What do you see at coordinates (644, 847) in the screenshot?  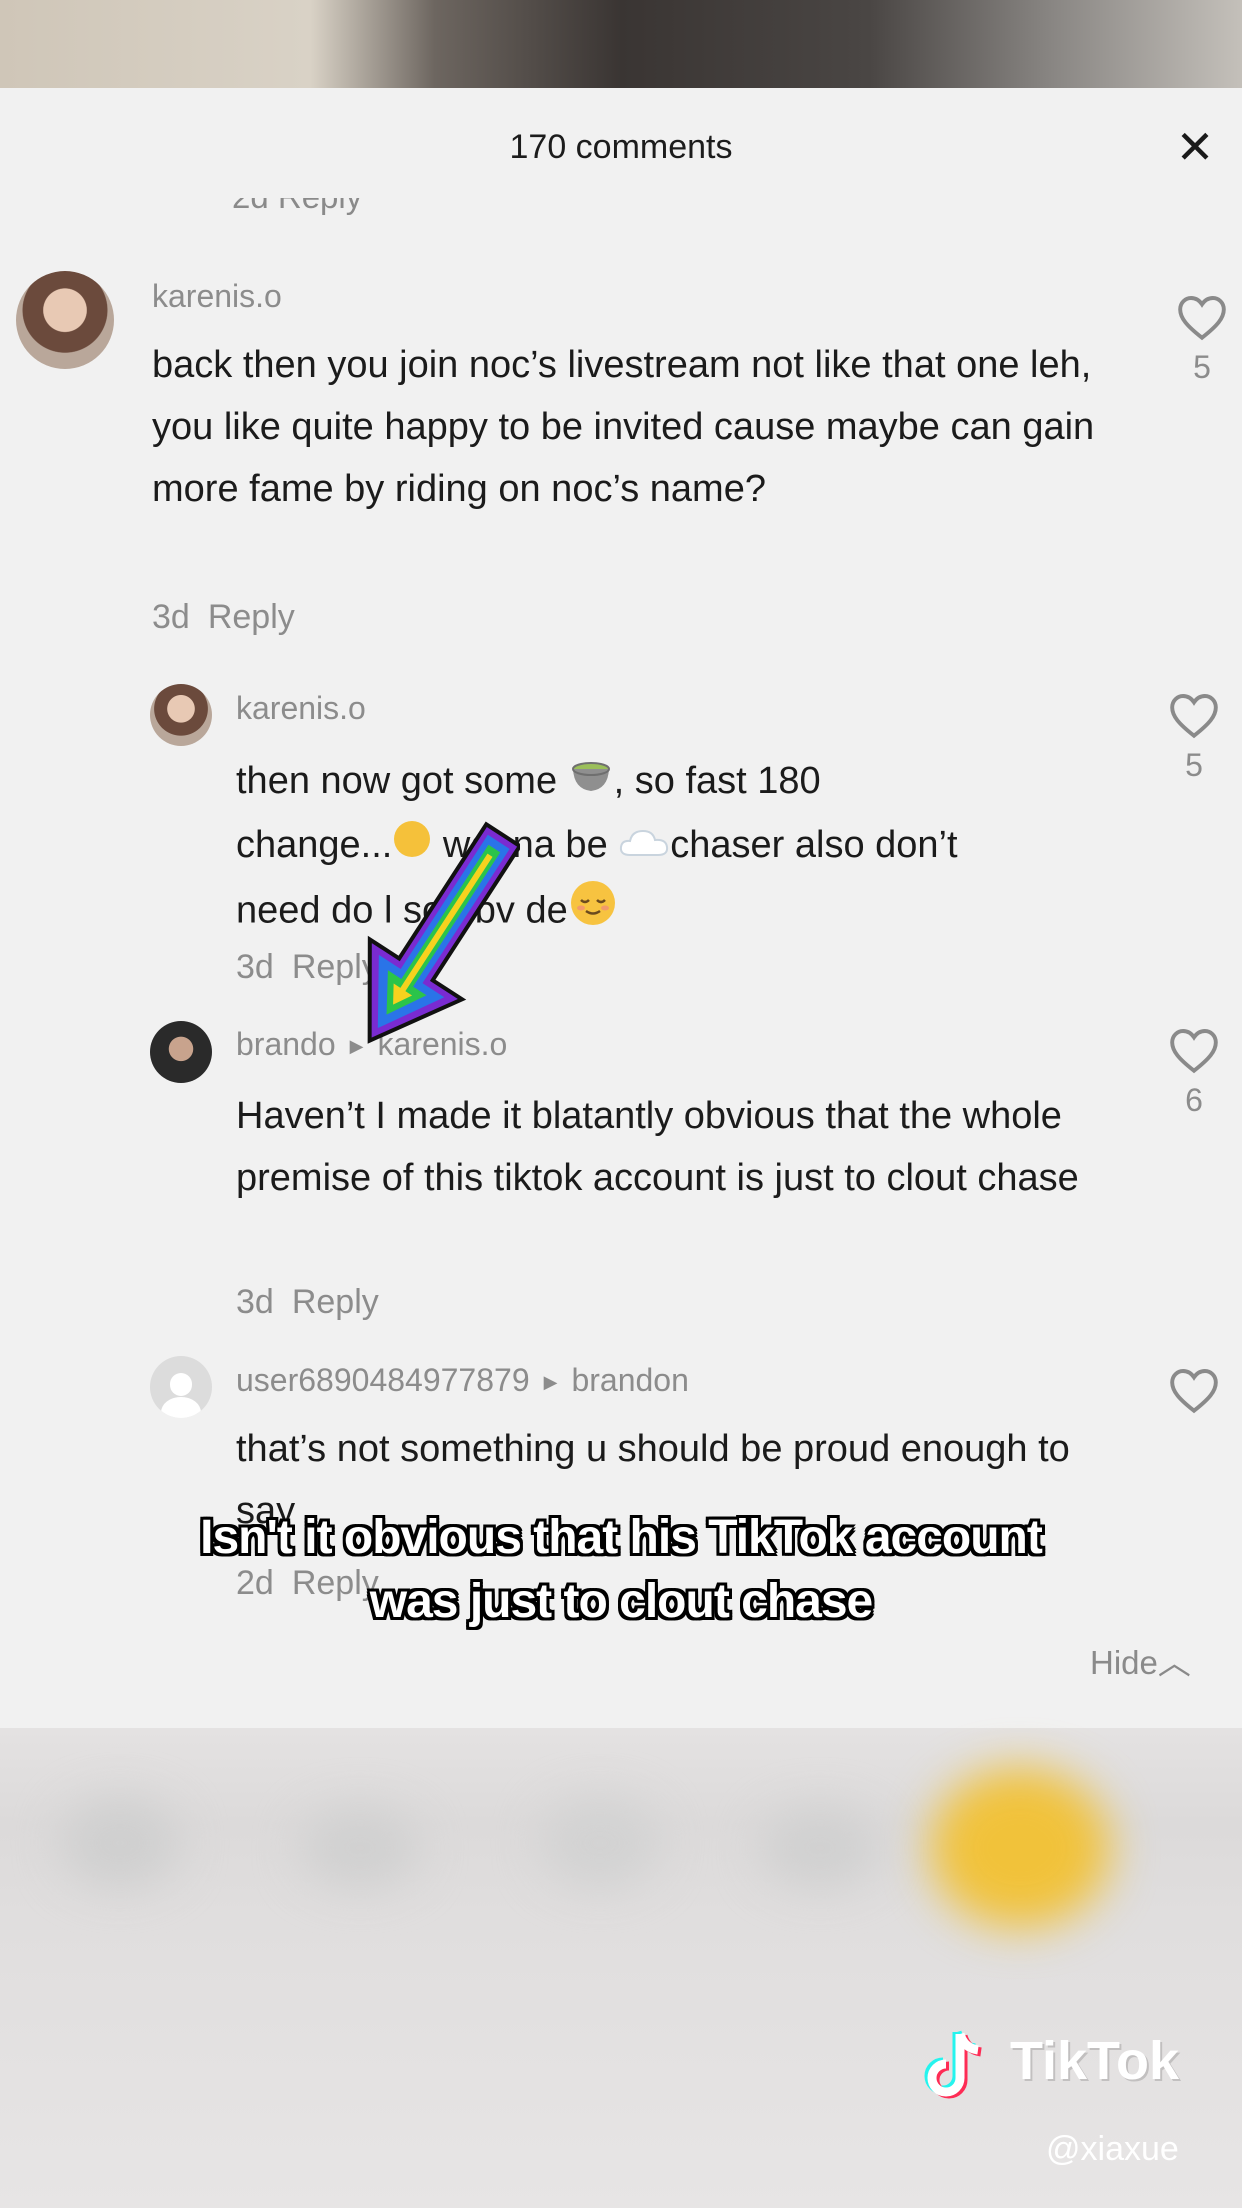 I see `cloud-emoji-icon` at bounding box center [644, 847].